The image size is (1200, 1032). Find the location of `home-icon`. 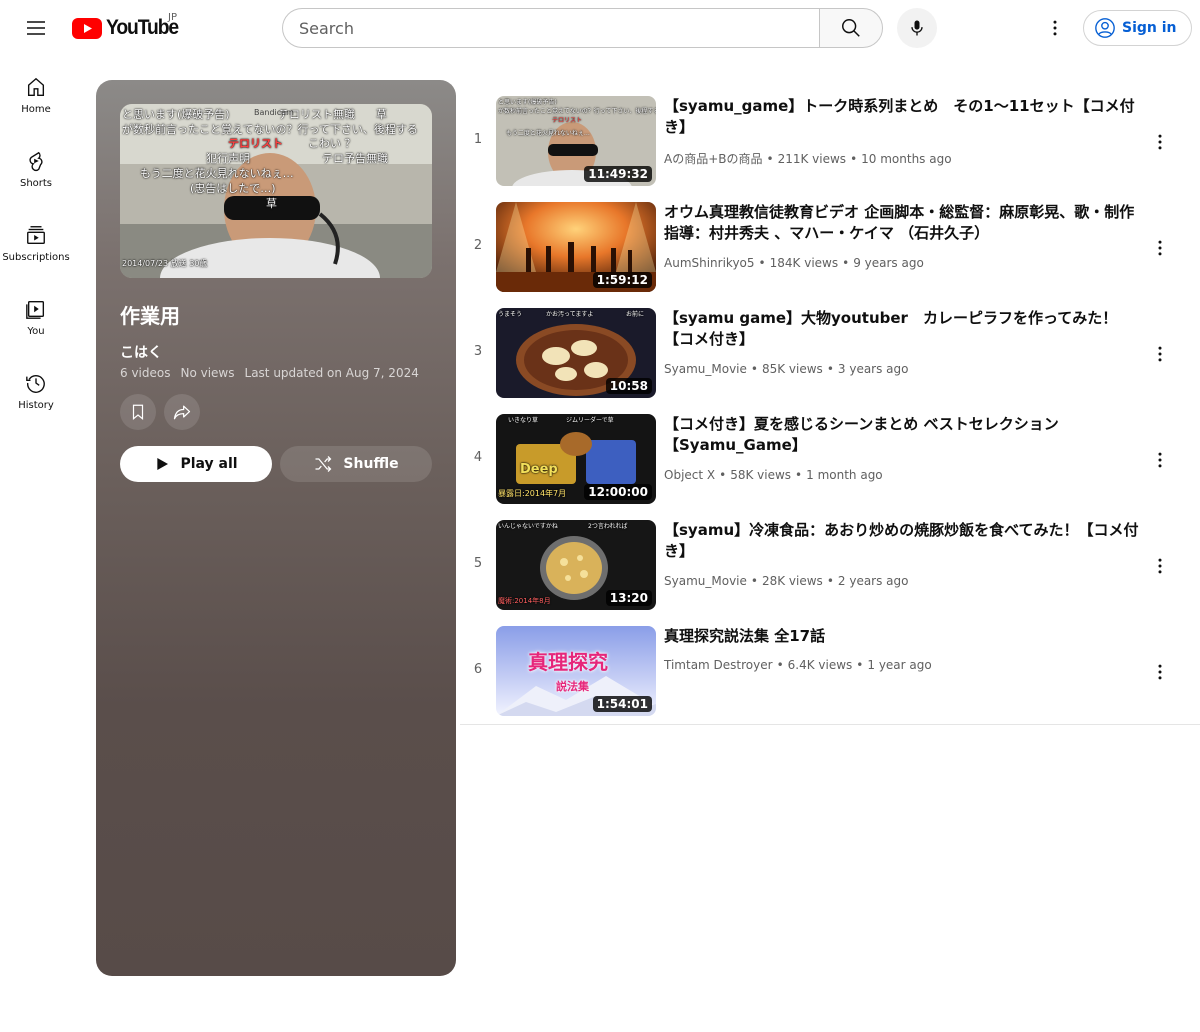

home-icon is located at coordinates (36, 86).